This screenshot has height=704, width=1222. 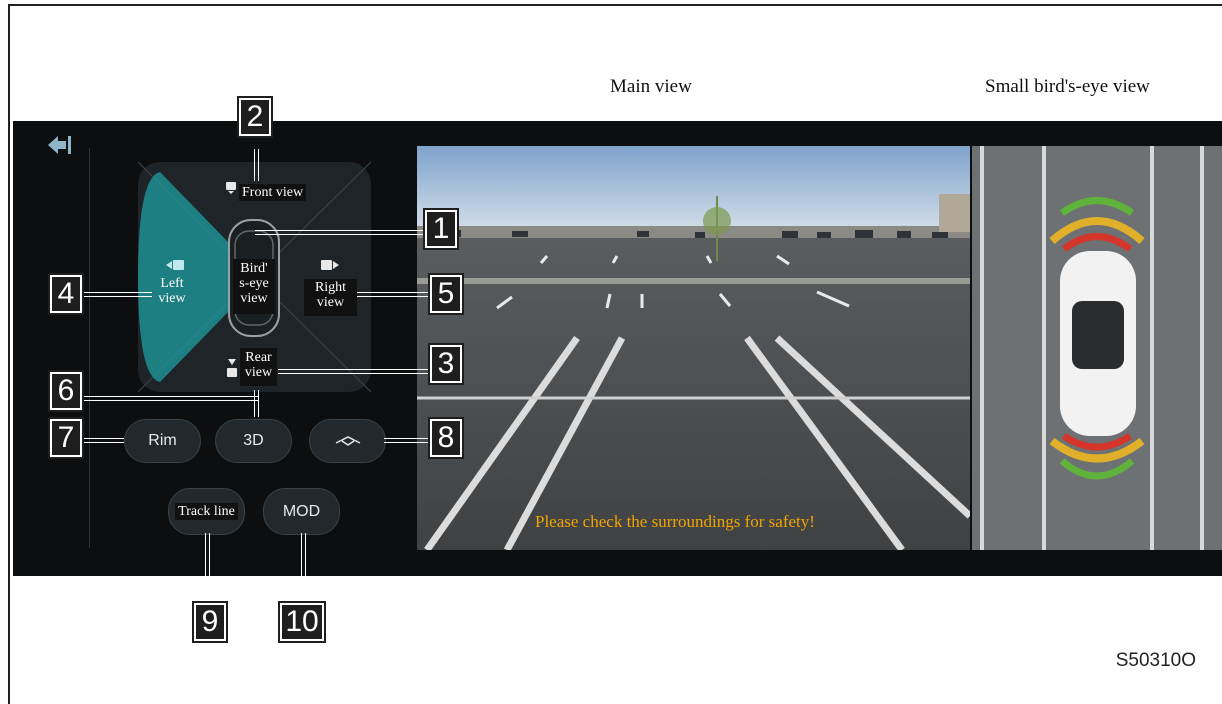 I want to click on callout-1: 1, so click(x=441, y=229).